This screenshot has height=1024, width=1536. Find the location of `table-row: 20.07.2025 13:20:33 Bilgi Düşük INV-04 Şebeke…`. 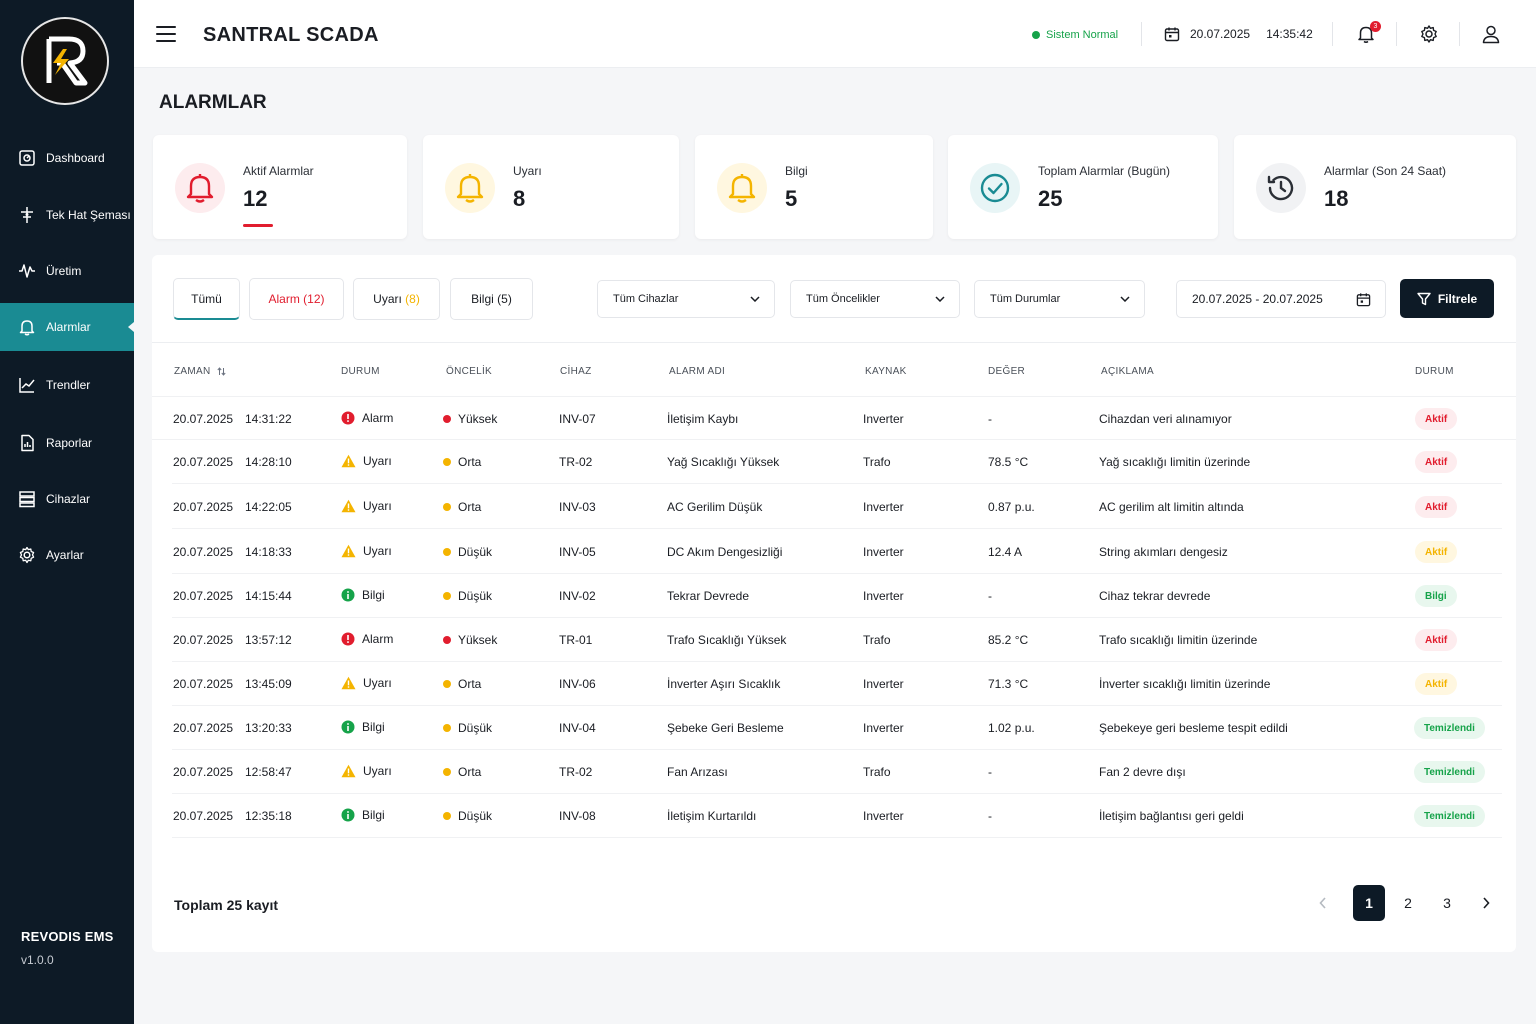

table-row: 20.07.2025 13:20:33 Bilgi Düşük INV-04 Şebeke… is located at coordinates (837, 728).